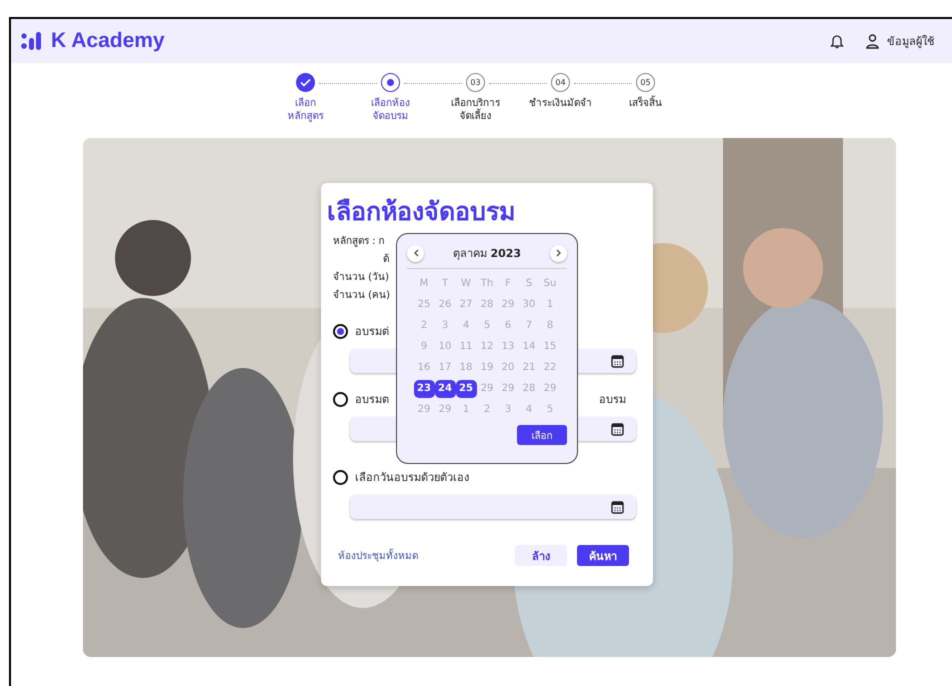  I want to click on calendar-day: 14, so click(529, 347).